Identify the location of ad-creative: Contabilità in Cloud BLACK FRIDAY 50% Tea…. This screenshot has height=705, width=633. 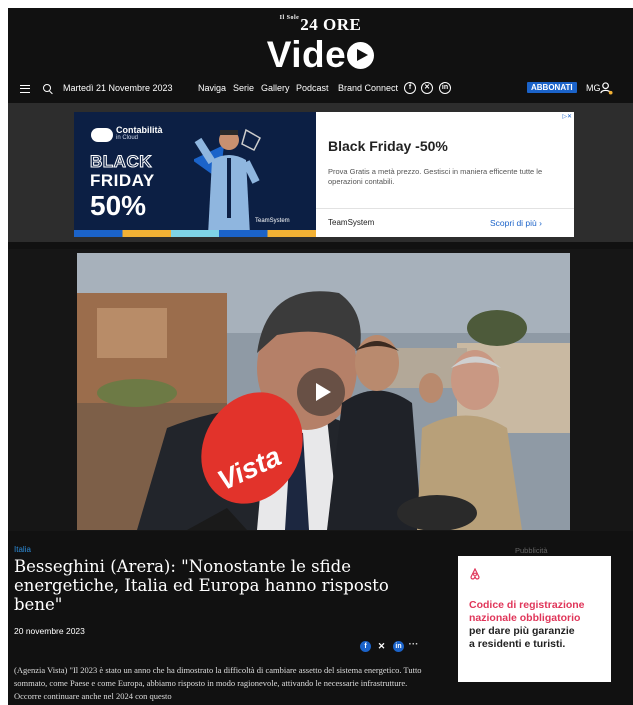
(195, 174).